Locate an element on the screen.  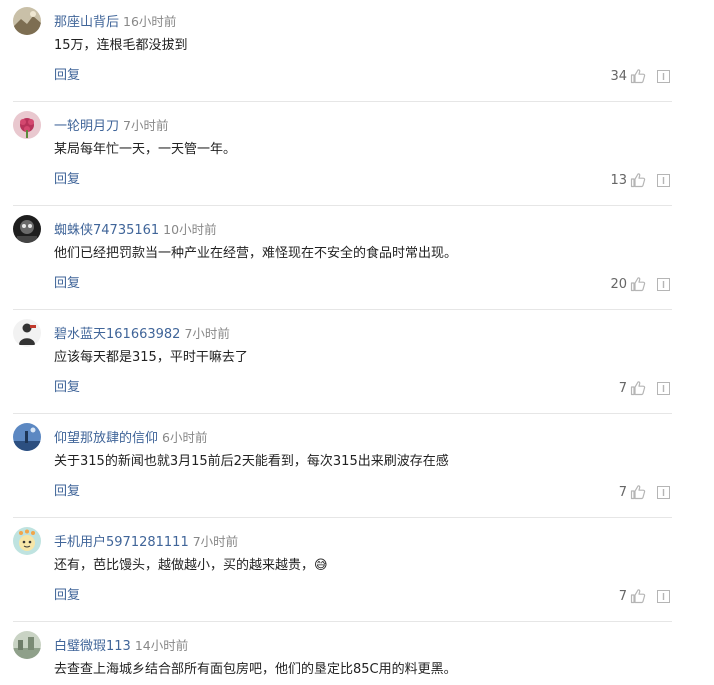
comment-text: 应该每天都是315，平时干嘛去了 is located at coordinates (151, 357).